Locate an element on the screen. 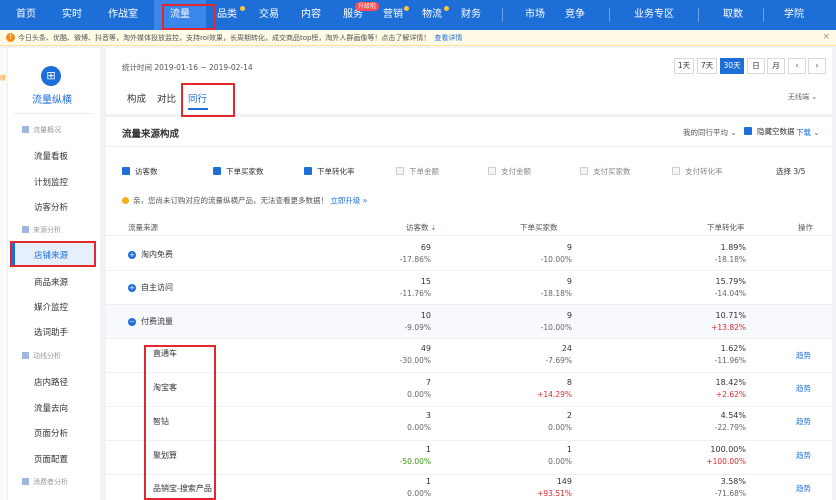  highlight-box-peer-tab is located at coordinates (208, 100).